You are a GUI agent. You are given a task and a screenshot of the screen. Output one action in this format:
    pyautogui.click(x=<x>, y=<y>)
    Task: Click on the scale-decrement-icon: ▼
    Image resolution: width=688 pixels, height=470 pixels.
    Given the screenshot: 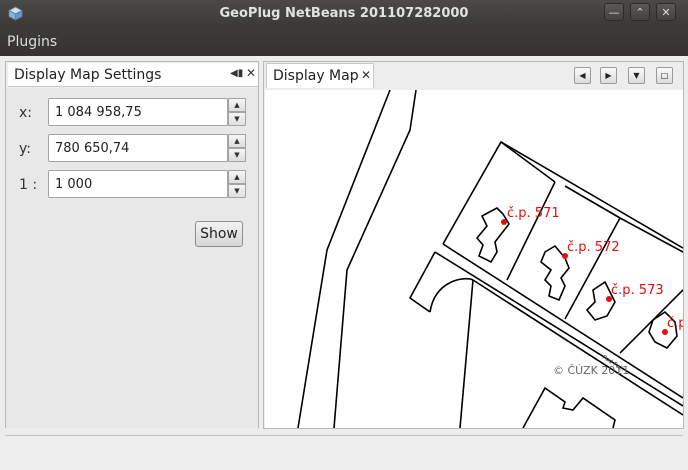 What is the action you would take?
    pyautogui.click(x=237, y=191)
    